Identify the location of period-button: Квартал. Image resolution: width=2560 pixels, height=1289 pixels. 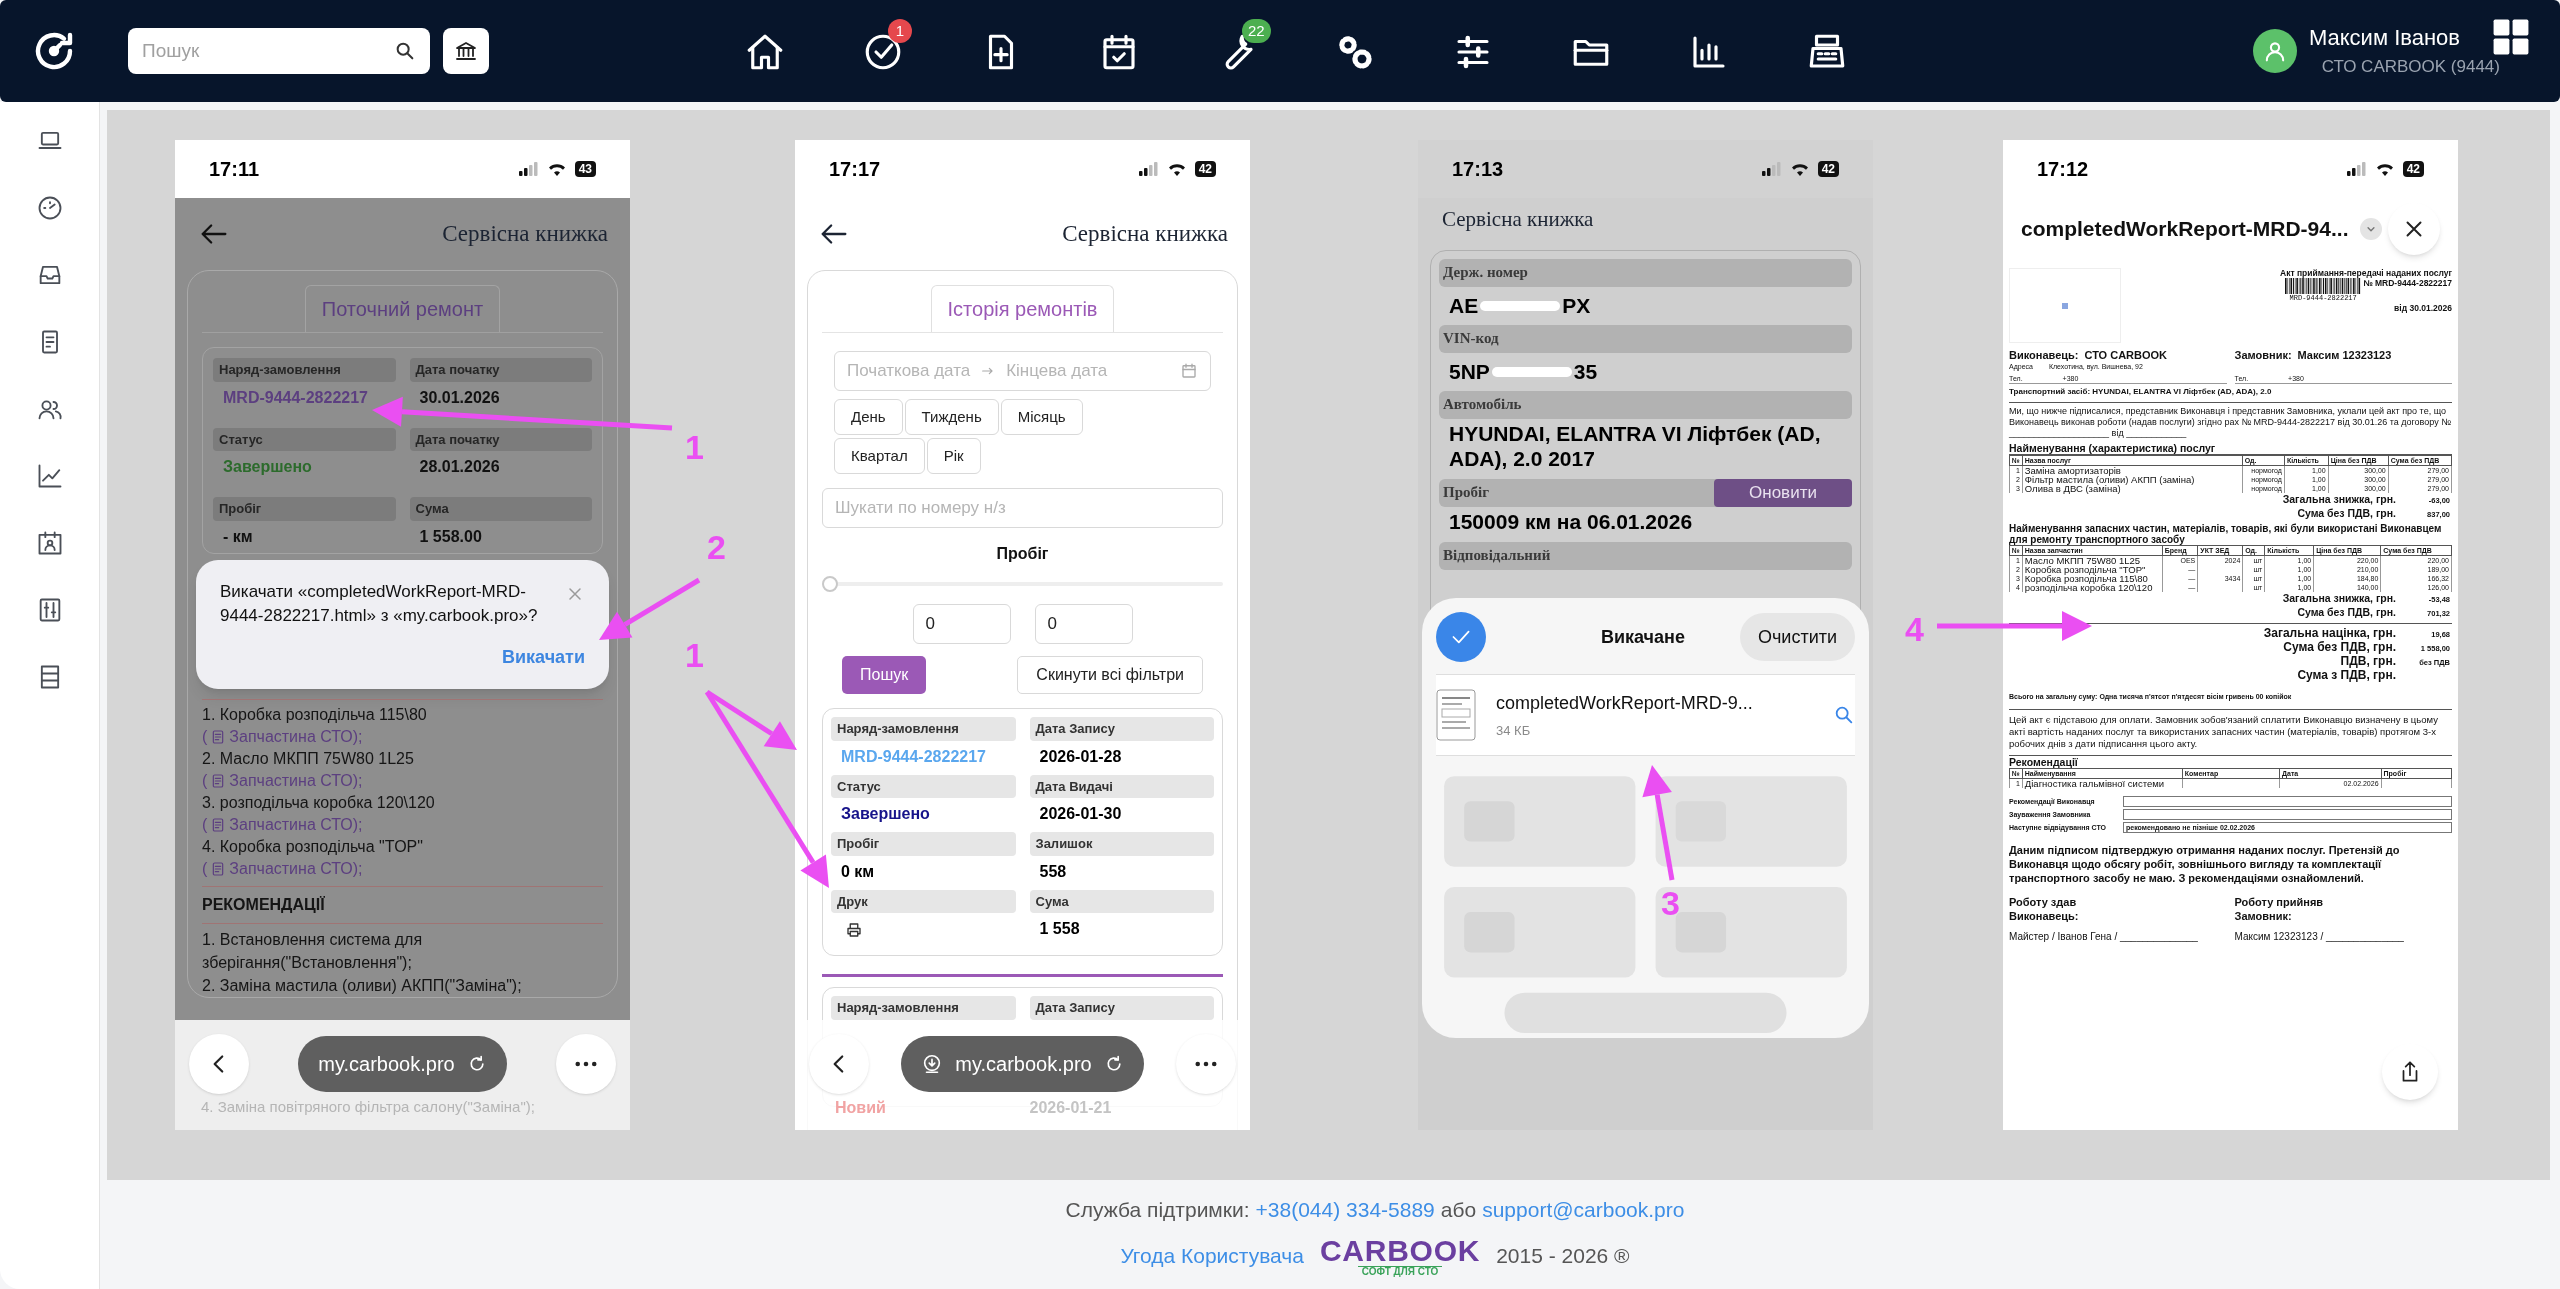
(879, 456).